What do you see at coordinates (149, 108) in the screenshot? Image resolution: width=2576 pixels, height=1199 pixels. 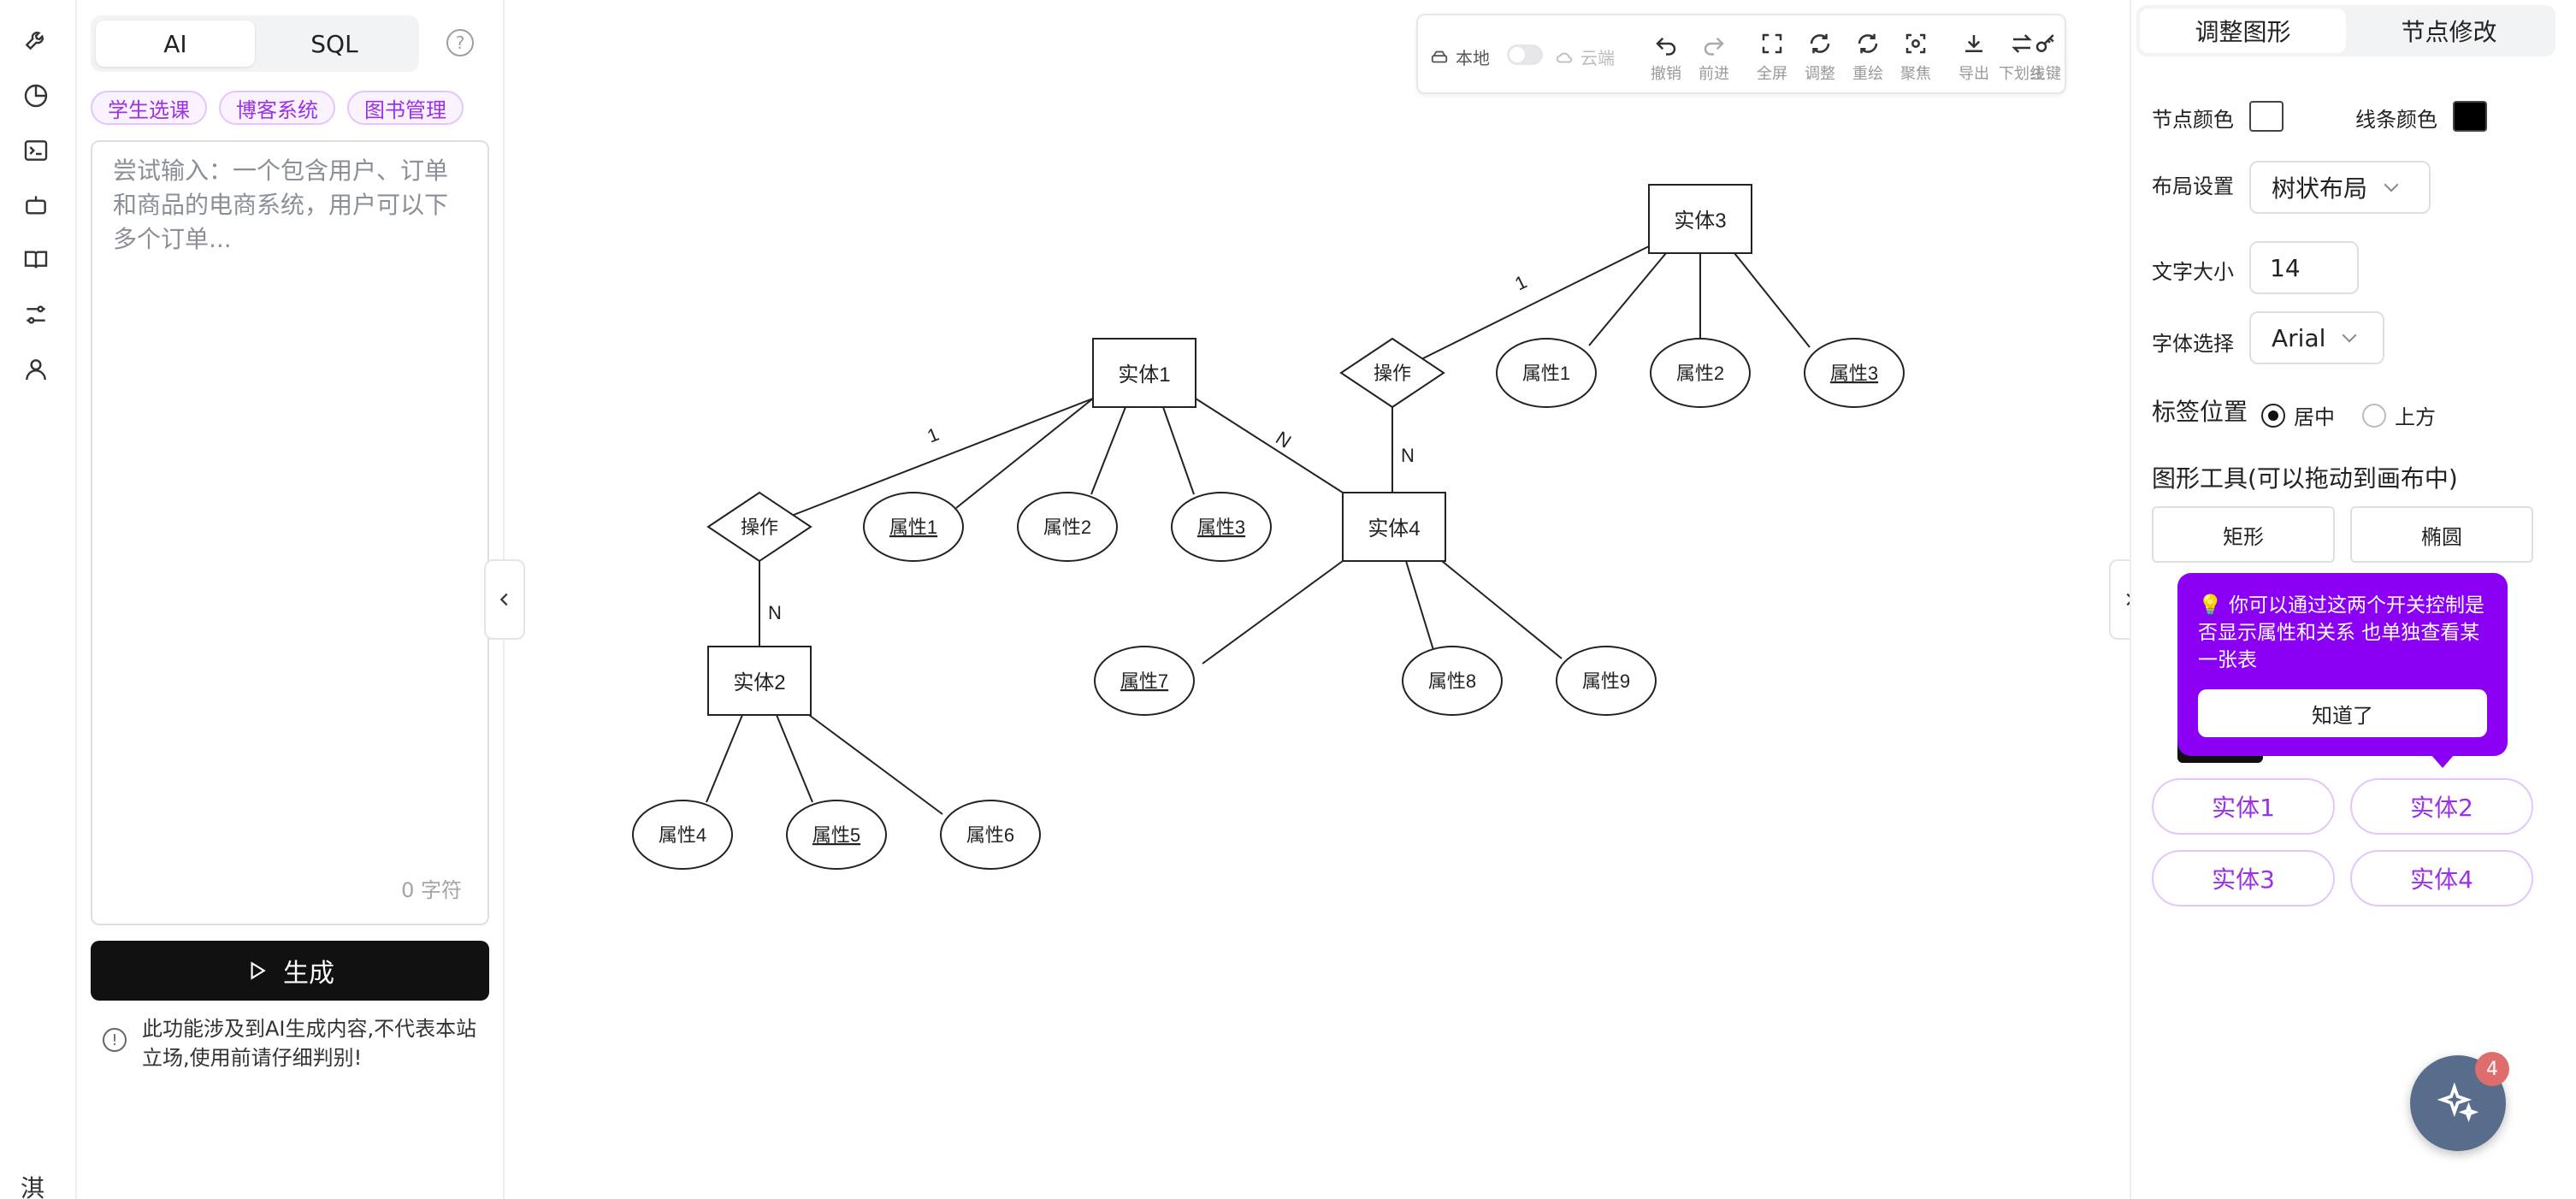 I see `example-tag: 学生选课` at bounding box center [149, 108].